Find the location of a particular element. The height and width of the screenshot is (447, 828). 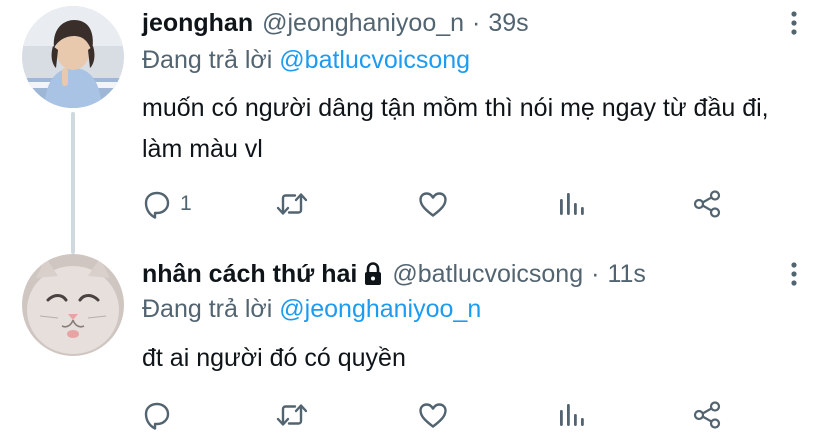

user-handle: @batlucvoicsong is located at coordinates (487, 274).